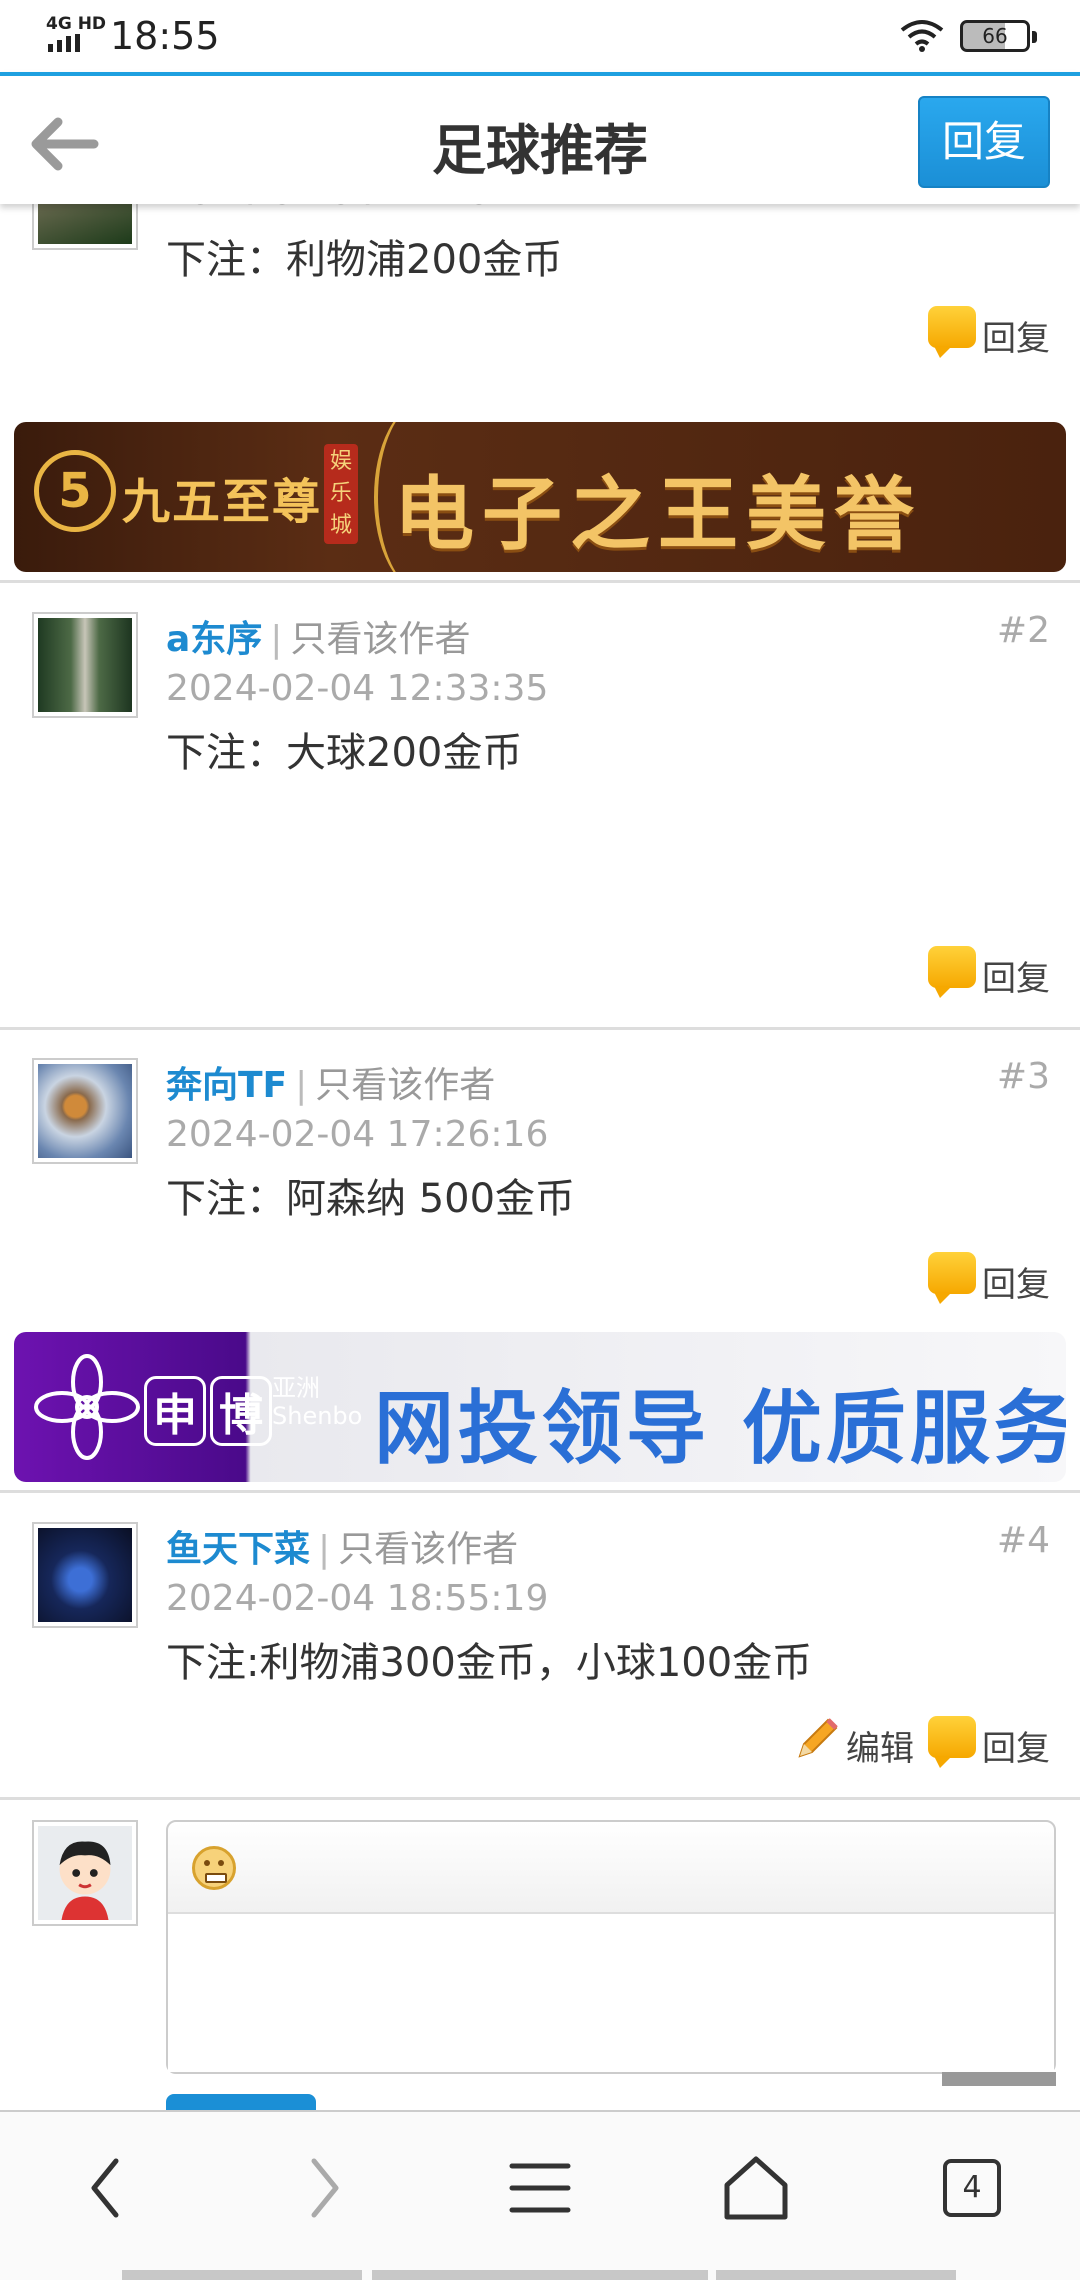 The width and height of the screenshot is (1080, 2280). Describe the element at coordinates (540, 36) in the screenshot. I see `status-bar: 4G HD 18:55 66` at that location.